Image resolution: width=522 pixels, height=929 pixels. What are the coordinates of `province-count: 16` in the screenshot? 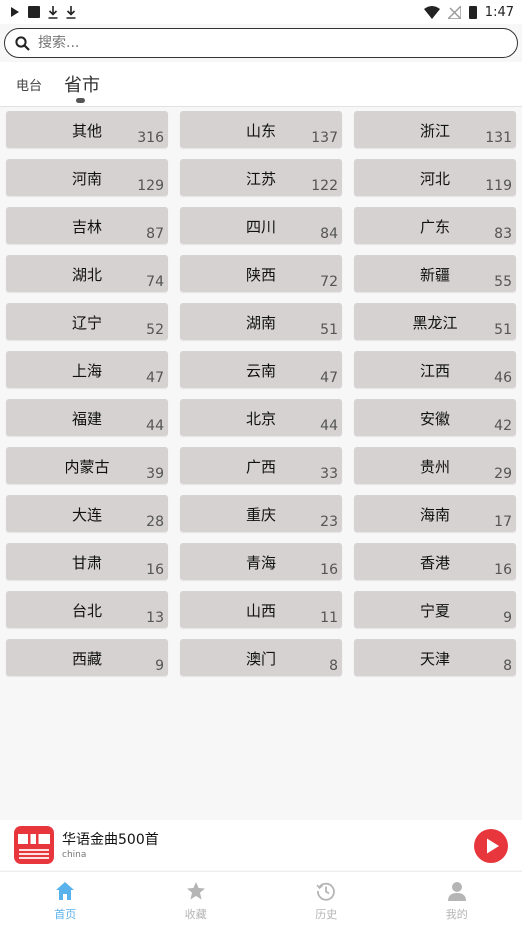 It's located at (503, 570).